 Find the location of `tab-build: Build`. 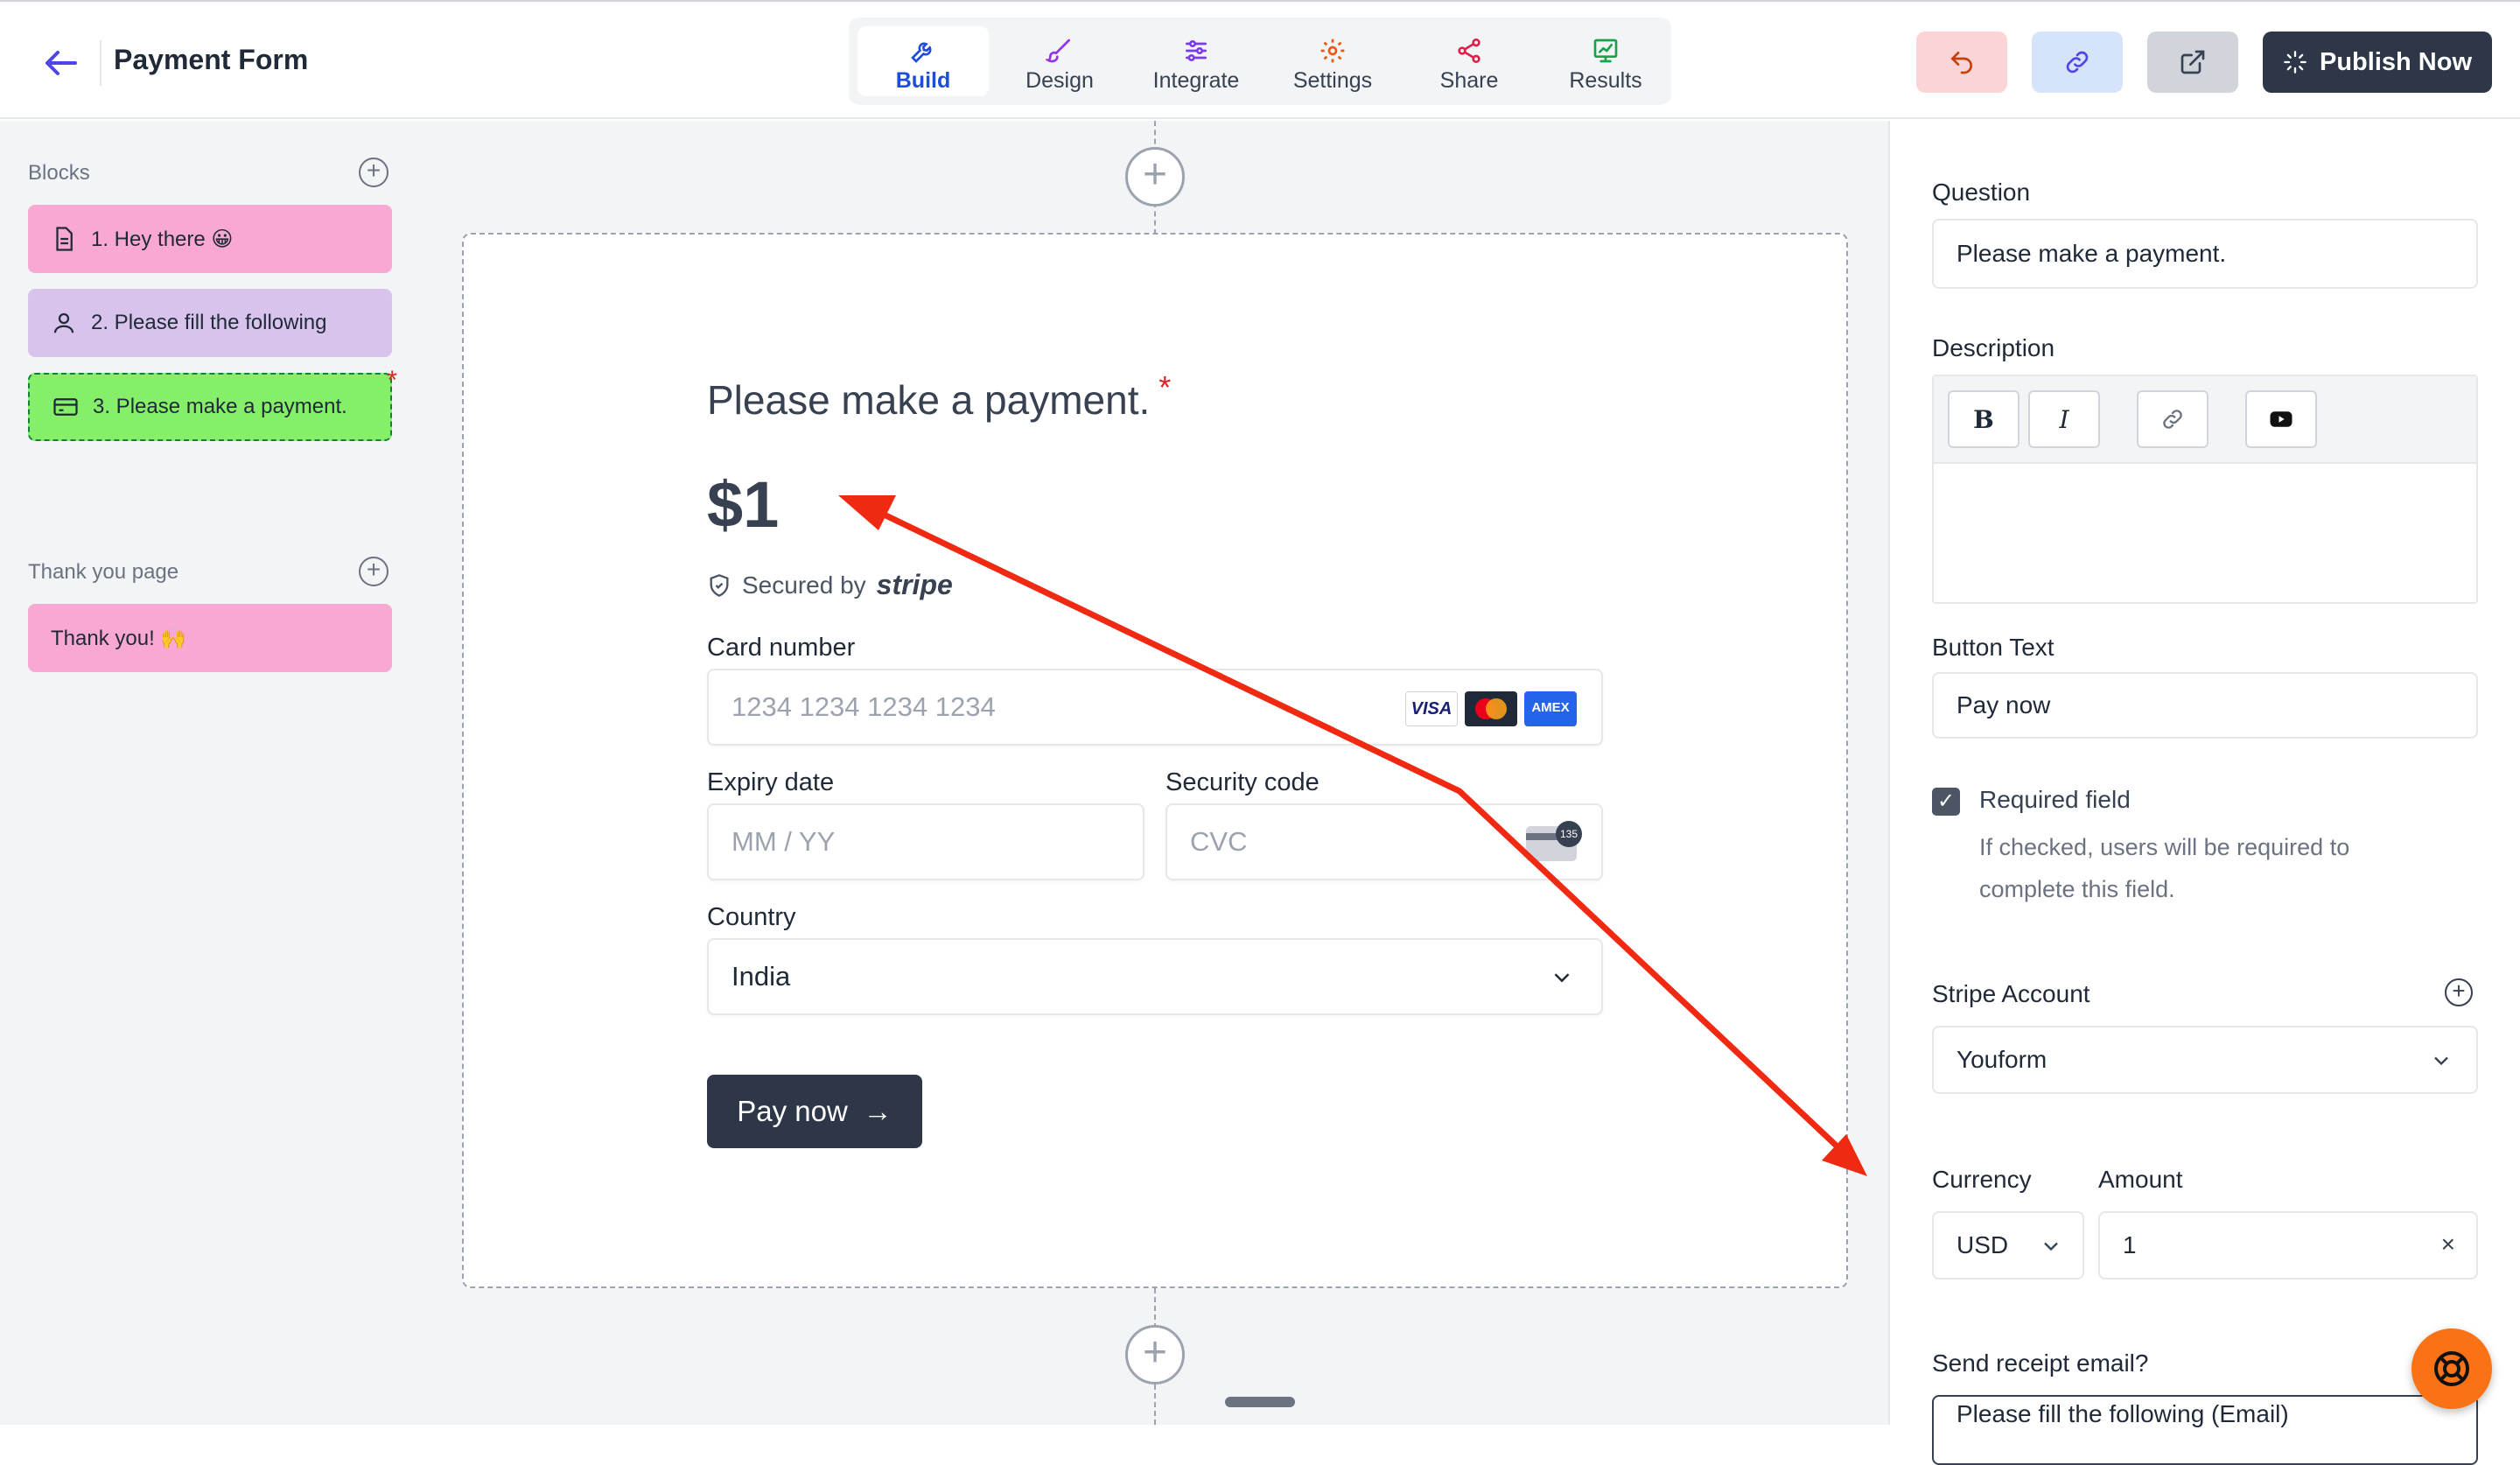

tab-build: Build is located at coordinates (923, 61).